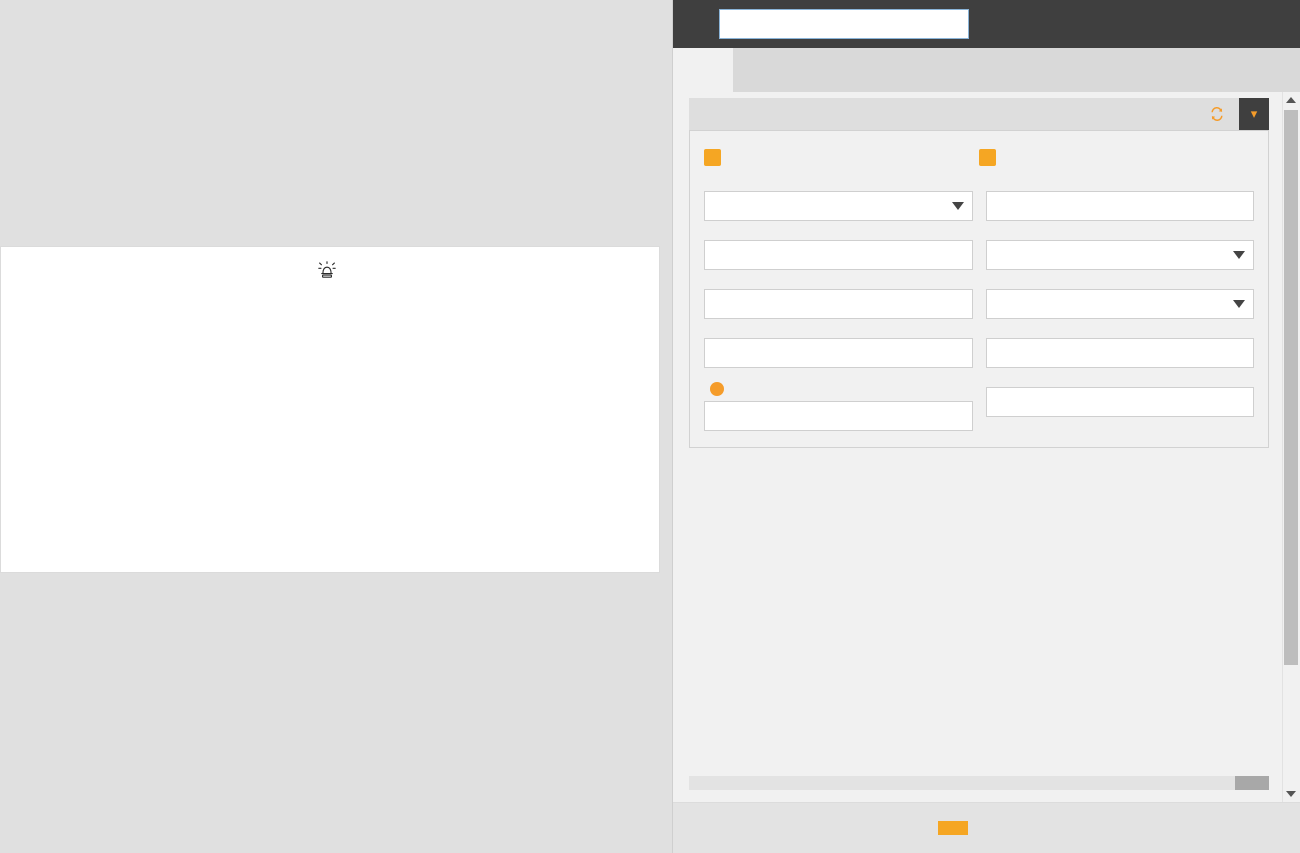 The image size is (1300, 853). I want to click on show-title-checkbox, so click(712, 157).